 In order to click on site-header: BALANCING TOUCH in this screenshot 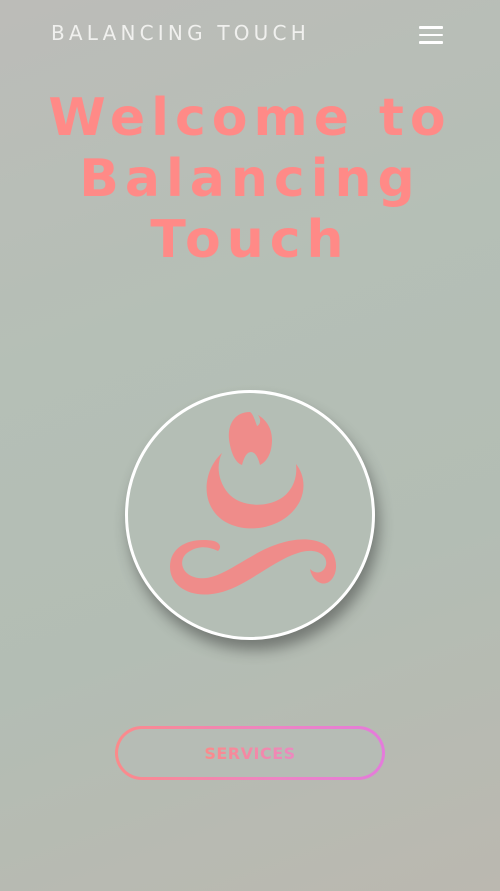, I will do `click(250, 35)`.